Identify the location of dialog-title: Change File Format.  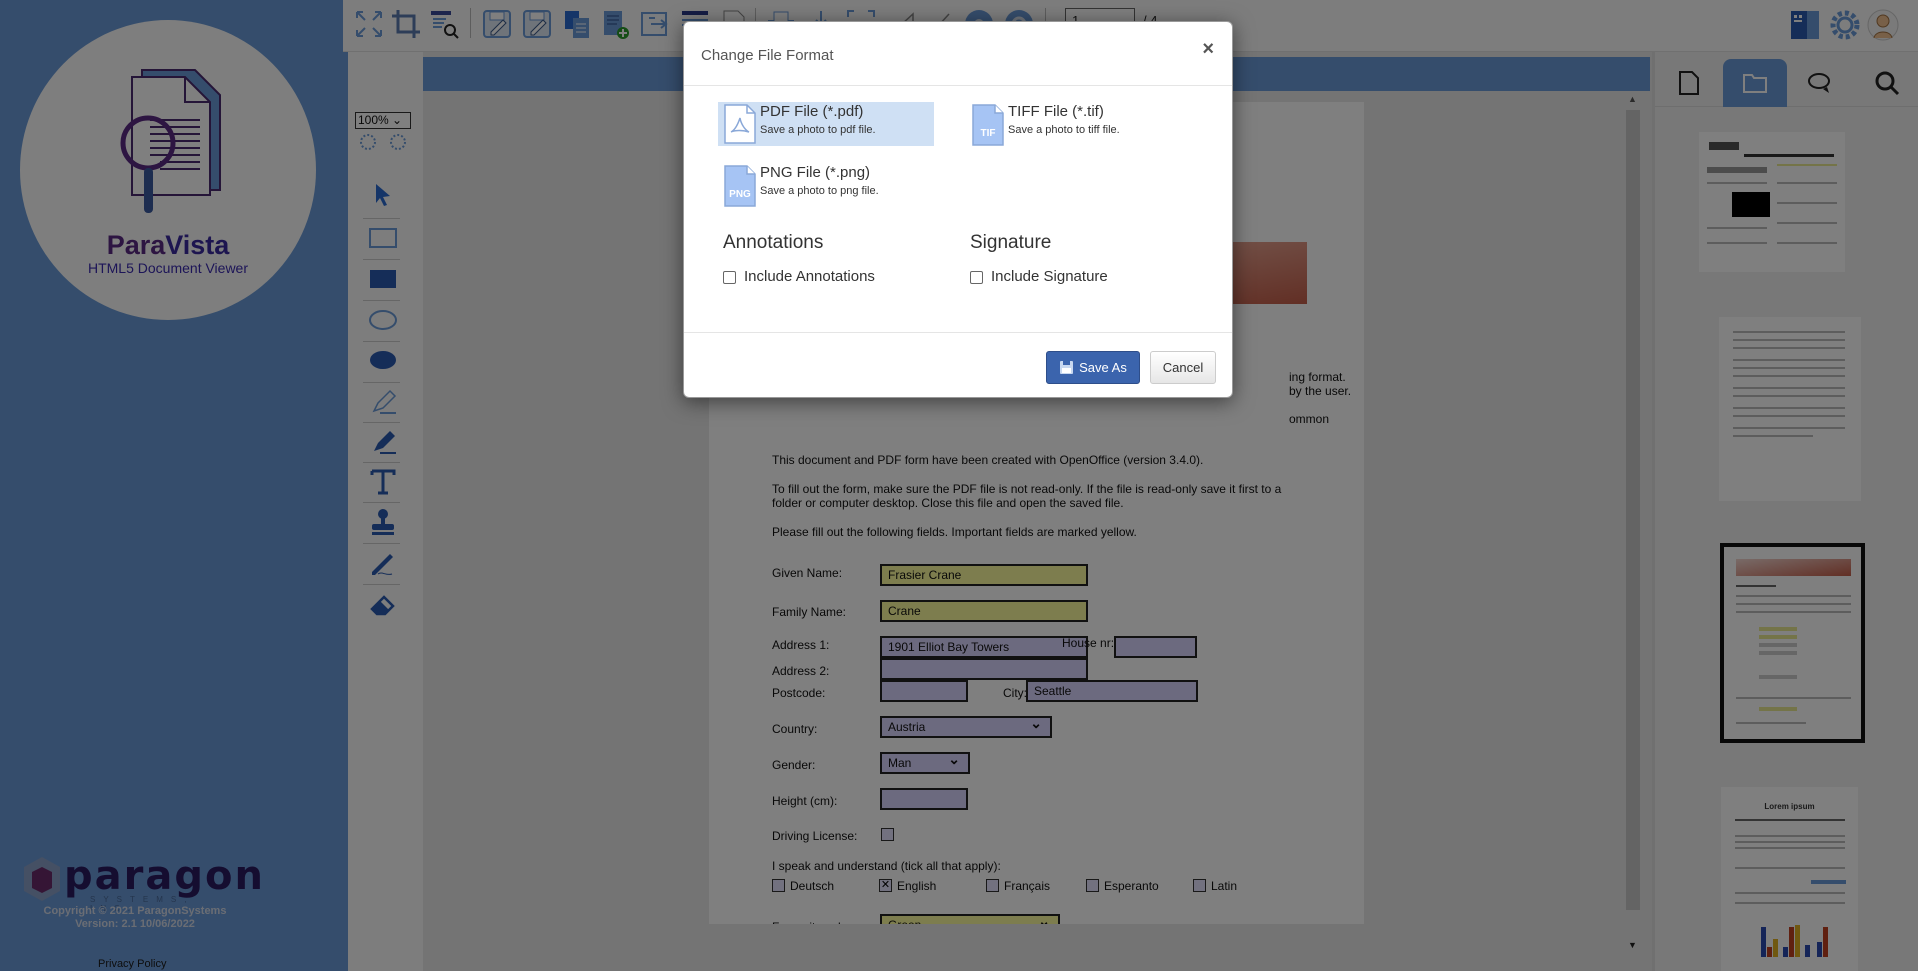
(767, 55).